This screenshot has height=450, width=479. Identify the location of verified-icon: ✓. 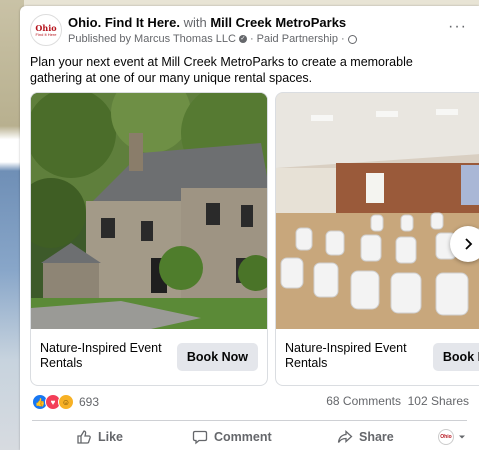
(242, 39).